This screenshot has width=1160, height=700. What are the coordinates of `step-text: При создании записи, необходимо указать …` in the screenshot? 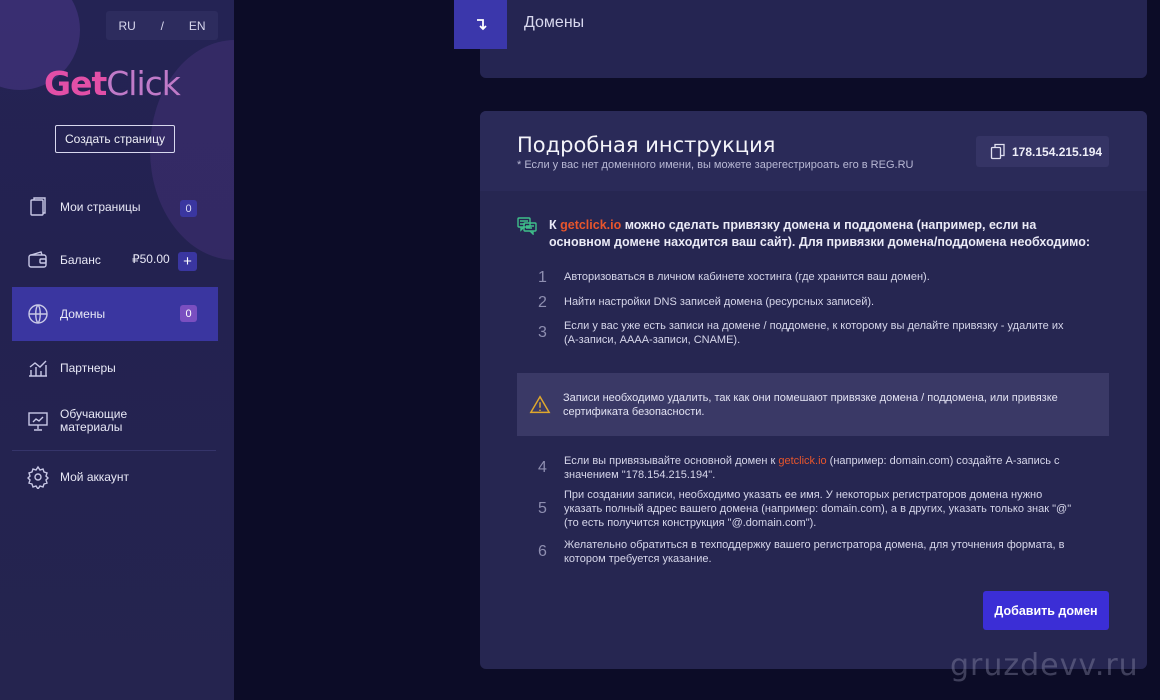 It's located at (818, 509).